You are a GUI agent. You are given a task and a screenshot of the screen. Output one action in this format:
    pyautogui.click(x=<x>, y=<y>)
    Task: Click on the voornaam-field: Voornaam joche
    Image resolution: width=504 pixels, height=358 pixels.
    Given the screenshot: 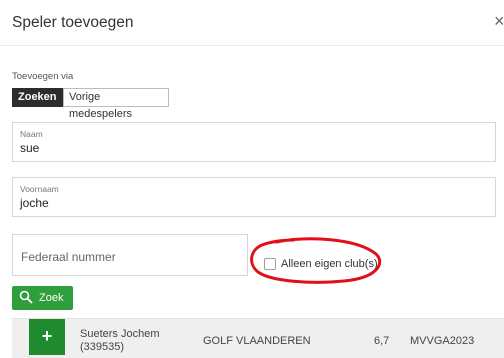 What is the action you would take?
    pyautogui.click(x=254, y=197)
    